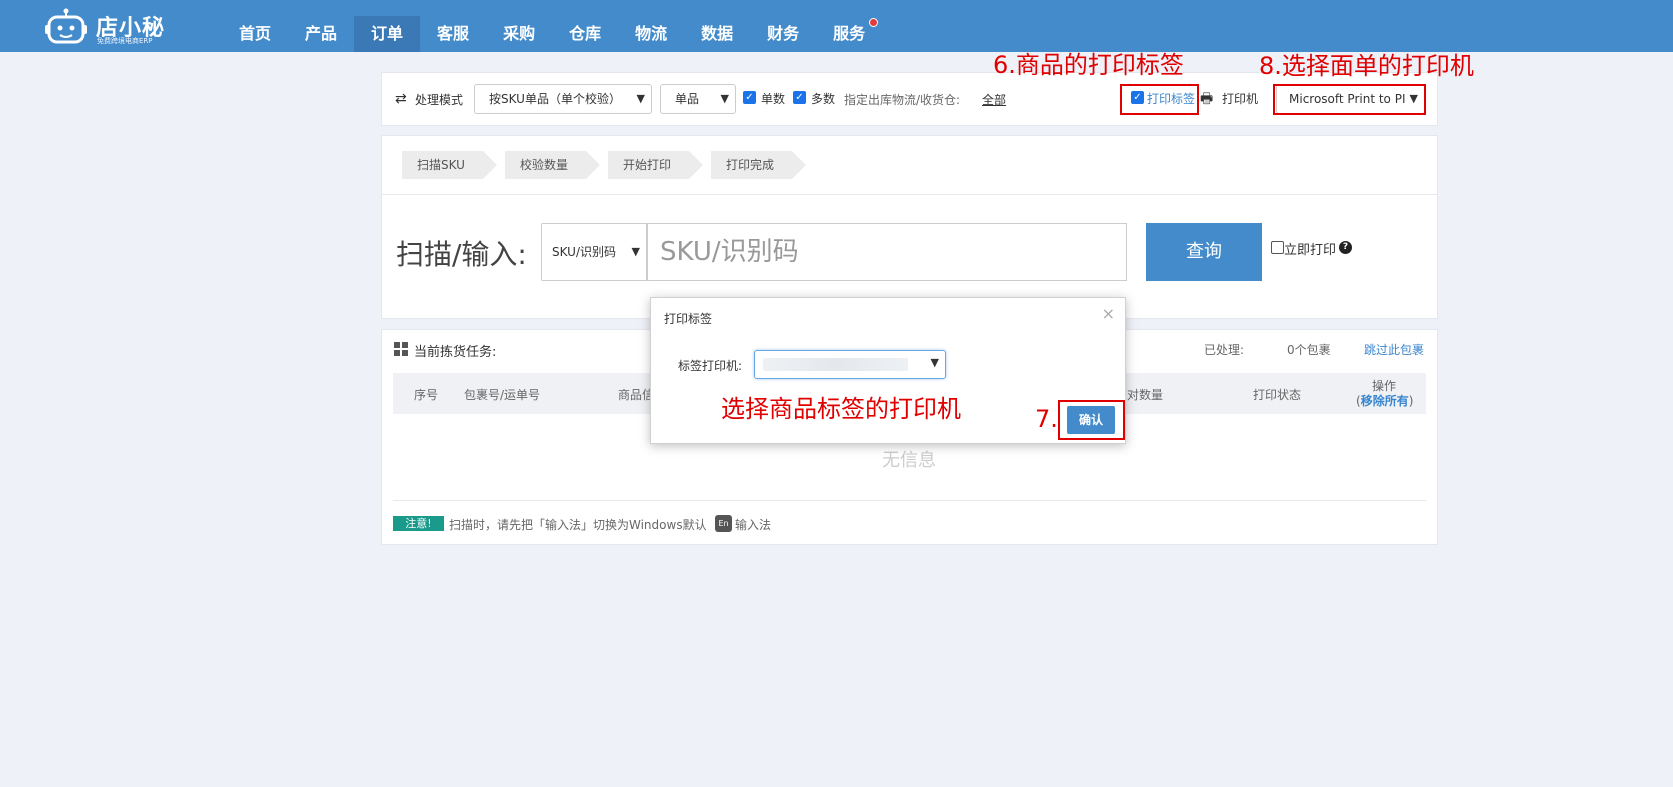 The width and height of the screenshot is (1673, 787). I want to click on input-method-en-badge: En, so click(723, 523).